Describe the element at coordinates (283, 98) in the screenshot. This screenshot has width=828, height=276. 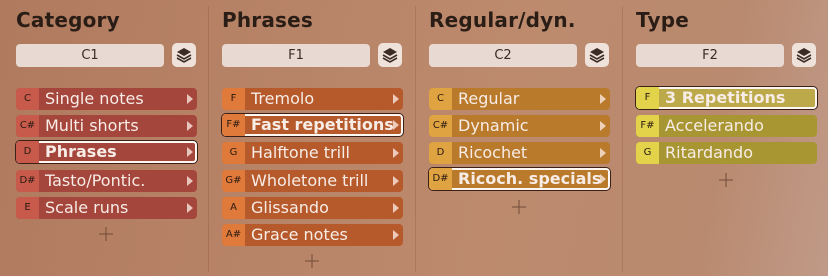
I see `item-label: Tremolo` at that location.